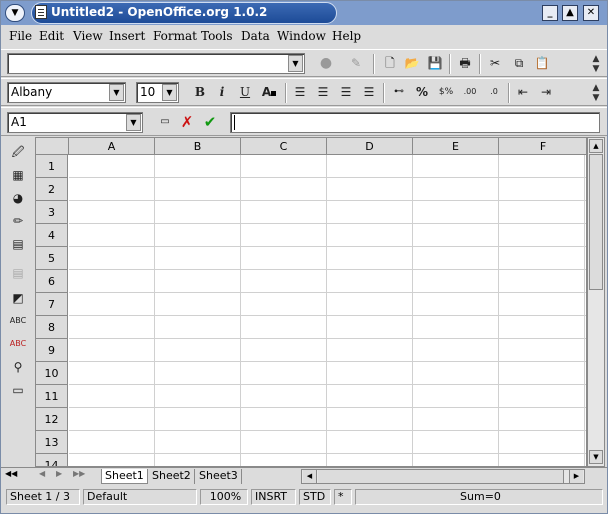  What do you see at coordinates (356, 63) in the screenshot?
I see `edit-file-icon: ✎` at bounding box center [356, 63].